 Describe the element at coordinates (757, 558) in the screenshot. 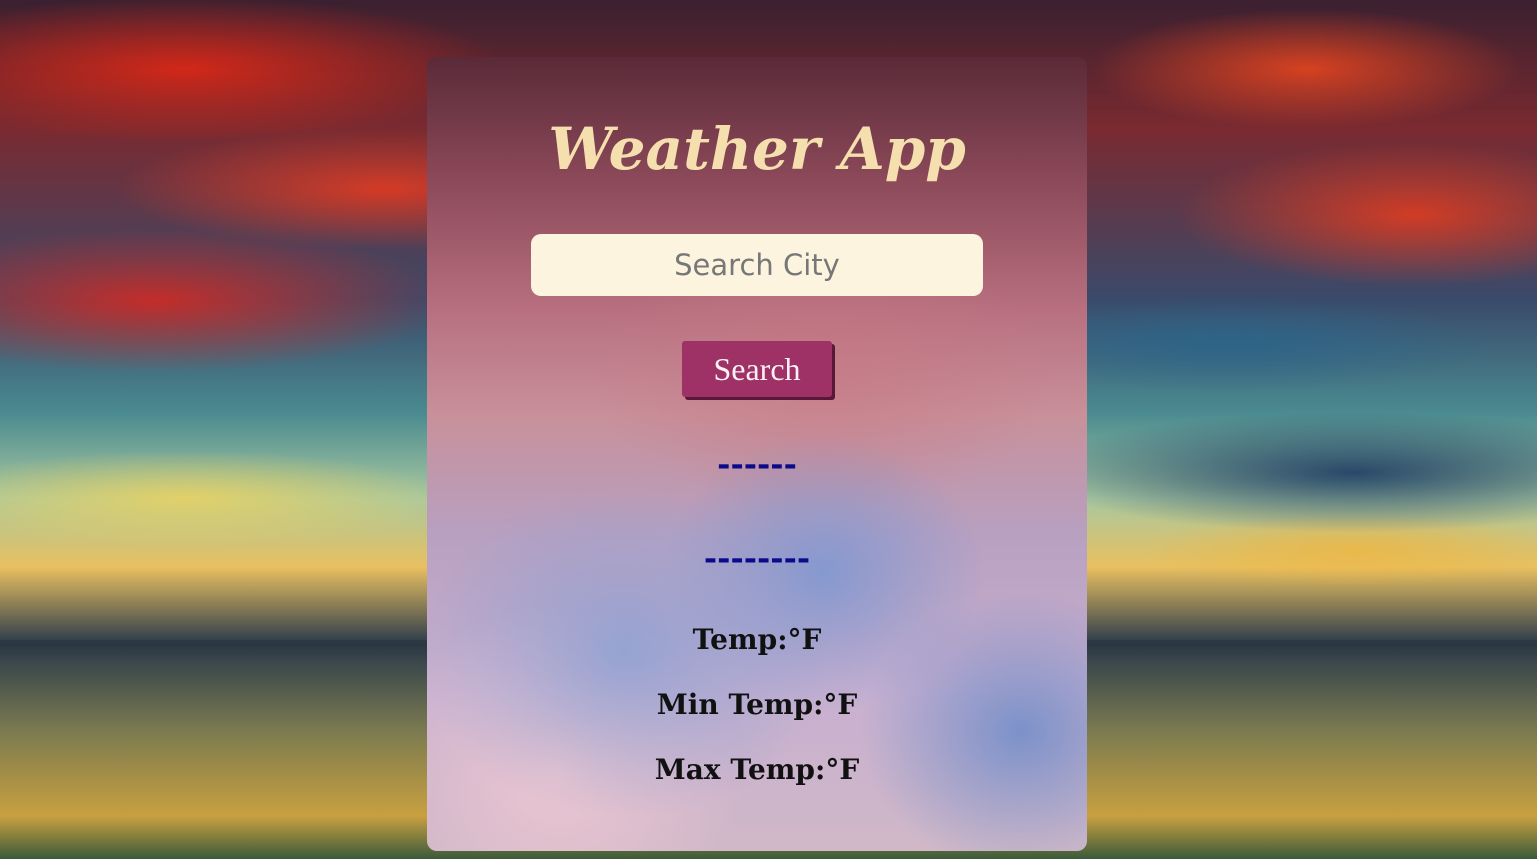

I see `weather-description: --------` at that location.